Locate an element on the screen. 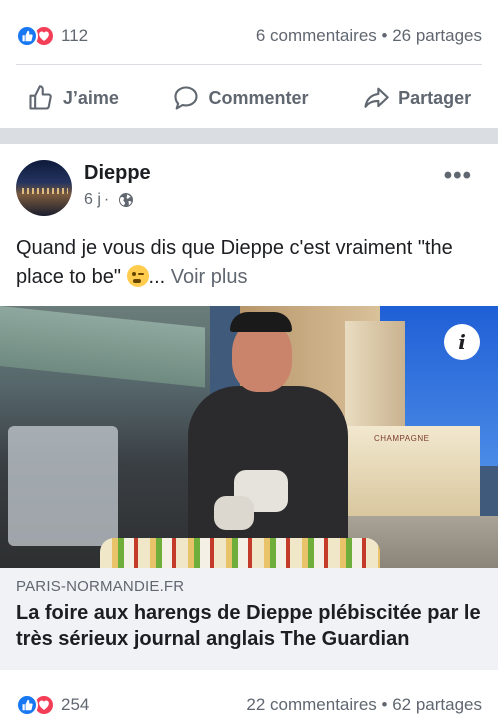 The image size is (498, 720). reactions-summary: 254 is located at coordinates (52, 705).